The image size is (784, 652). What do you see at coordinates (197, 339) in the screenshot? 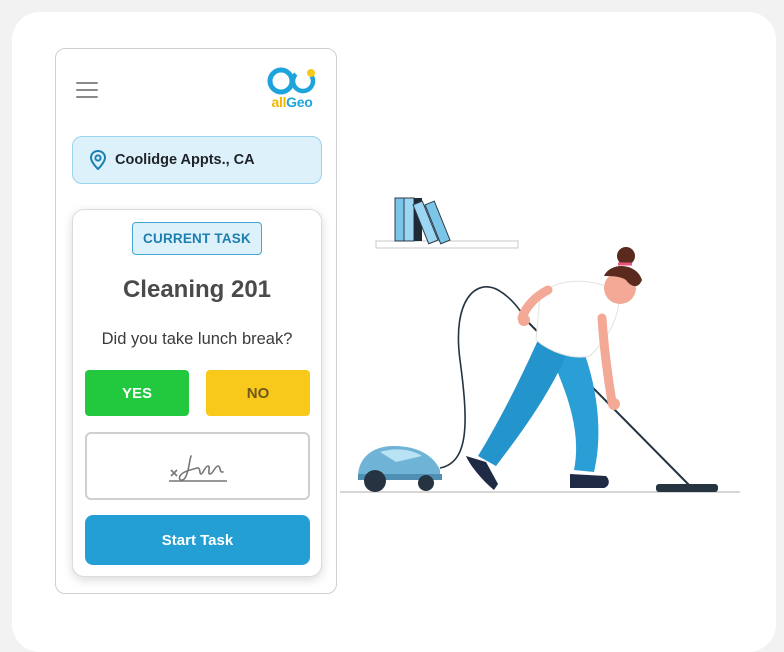
I see `lunch-break-question: Did you take lunch break?` at bounding box center [197, 339].